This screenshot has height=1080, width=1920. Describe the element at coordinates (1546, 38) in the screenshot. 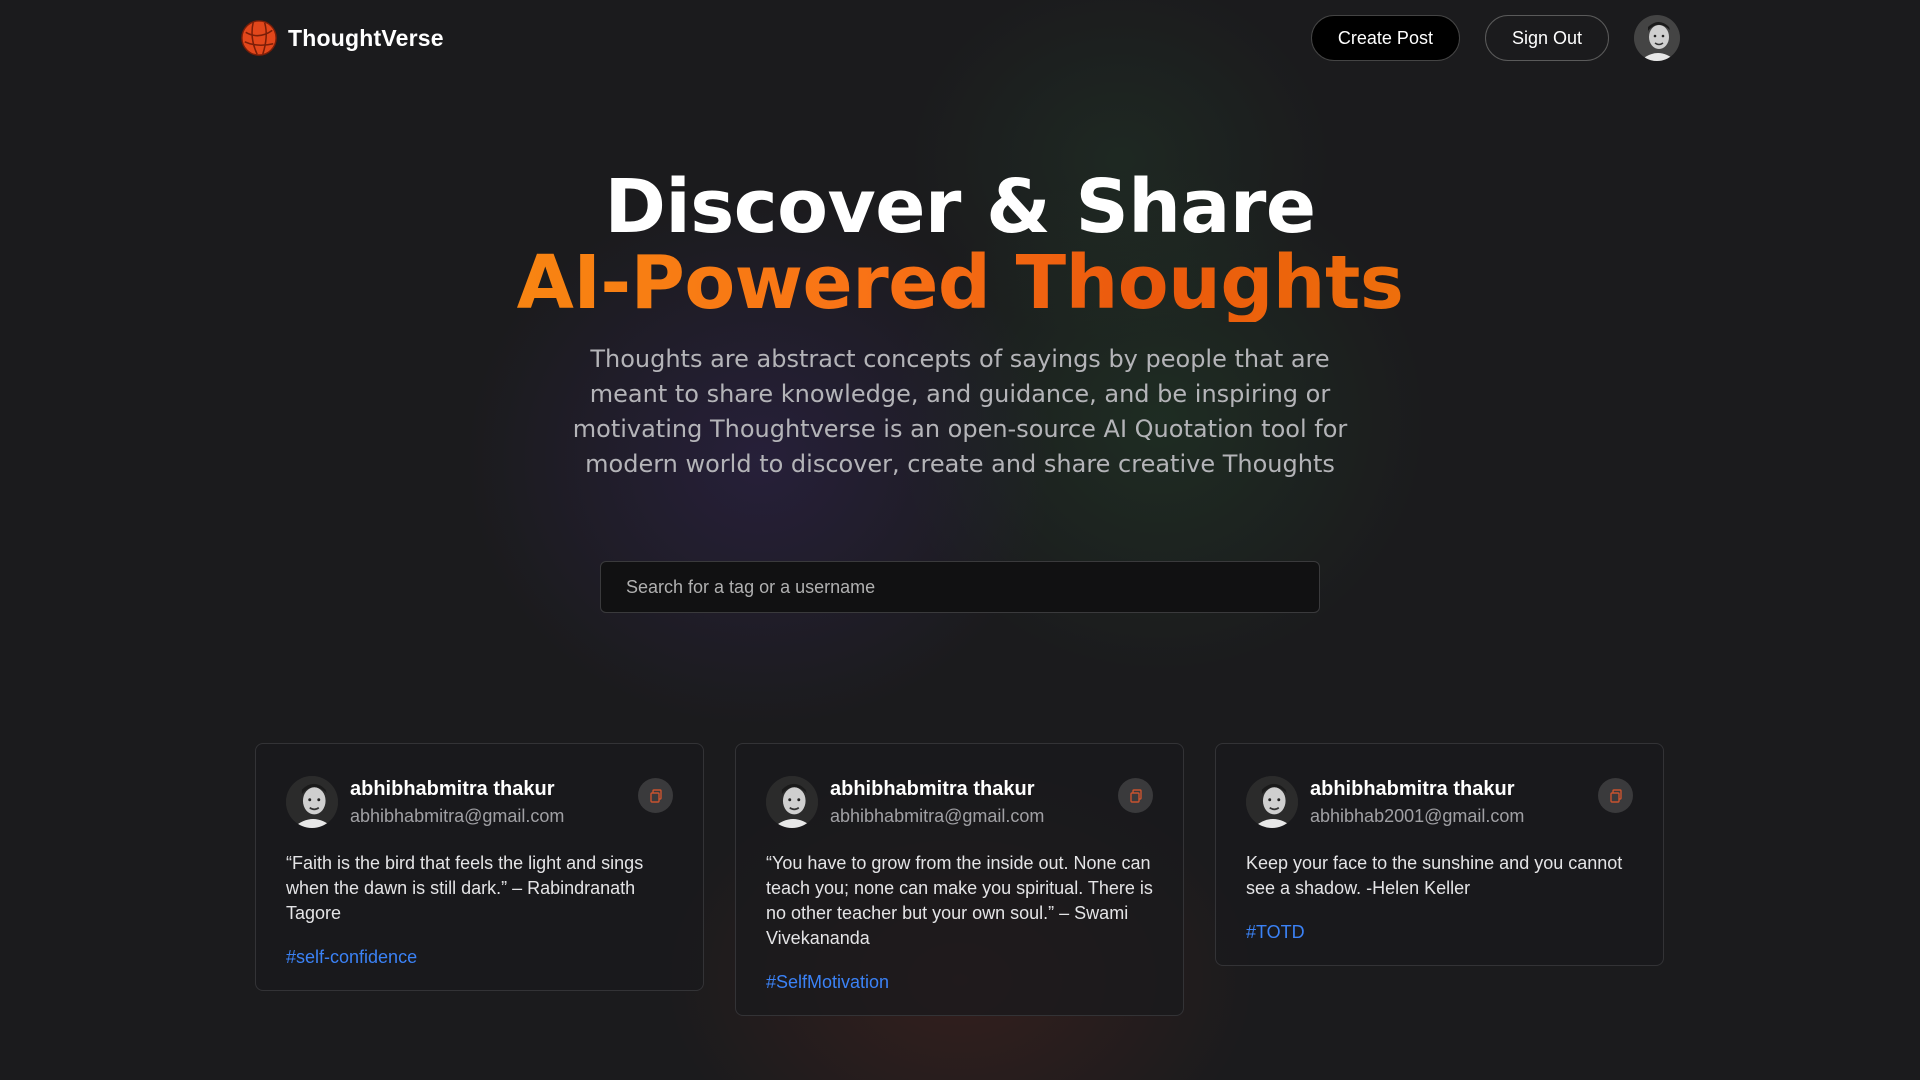

I see `sign-out-button: Sign Out` at that location.